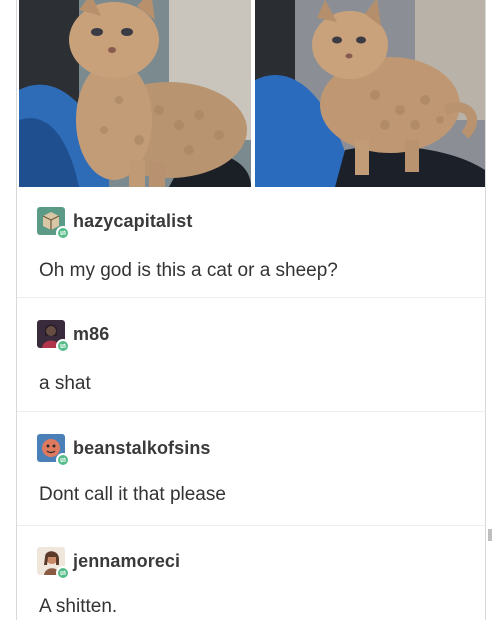  What do you see at coordinates (132, 494) in the screenshot?
I see `reply-text: Dont call it that please` at bounding box center [132, 494].